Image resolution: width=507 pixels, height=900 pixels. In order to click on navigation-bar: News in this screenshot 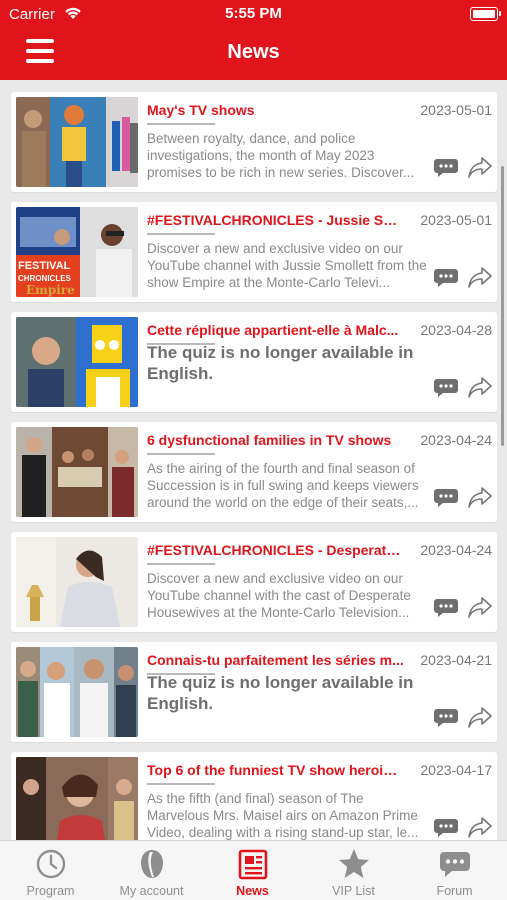, I will do `click(253, 53)`.